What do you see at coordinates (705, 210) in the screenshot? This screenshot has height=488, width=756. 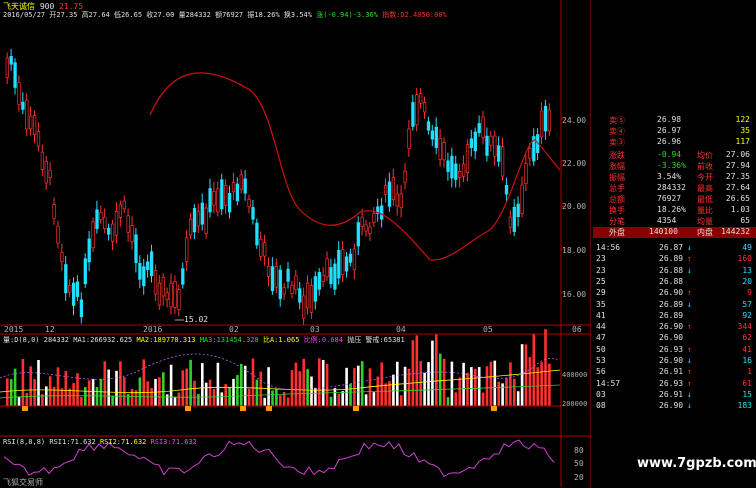 I see `stat-label: 量比` at bounding box center [705, 210].